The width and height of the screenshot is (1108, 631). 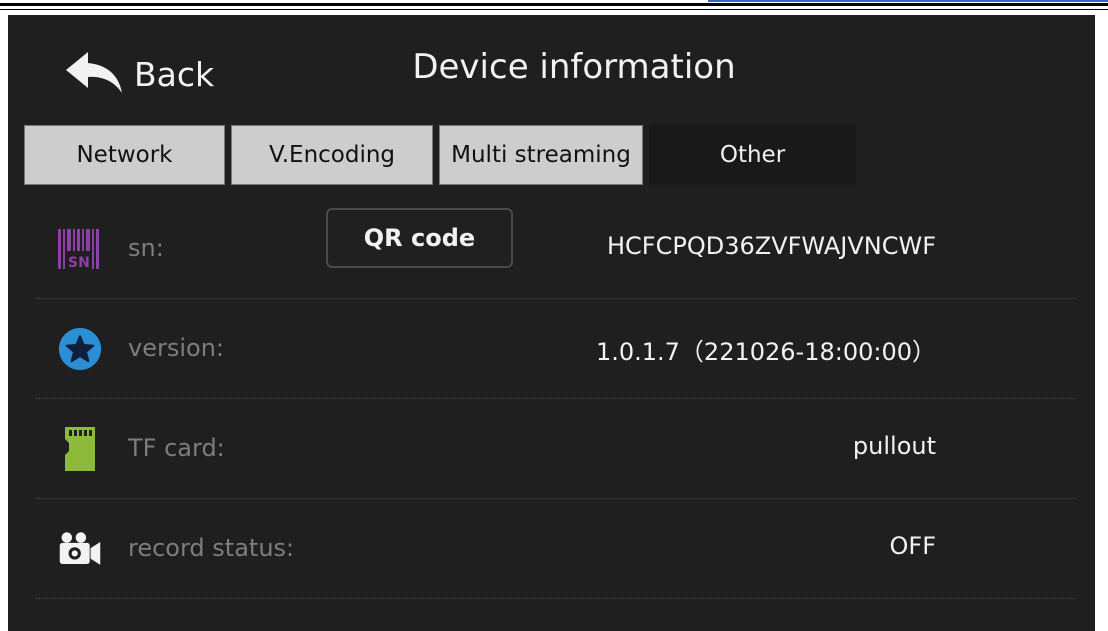 I want to click on tf-card-value: pullout, so click(x=894, y=446).